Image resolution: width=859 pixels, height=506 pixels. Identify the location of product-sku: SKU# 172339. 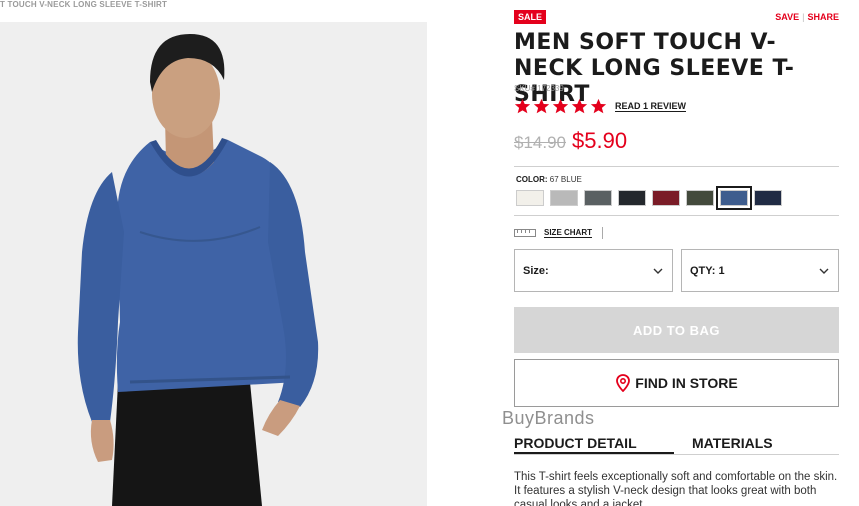
(539, 88).